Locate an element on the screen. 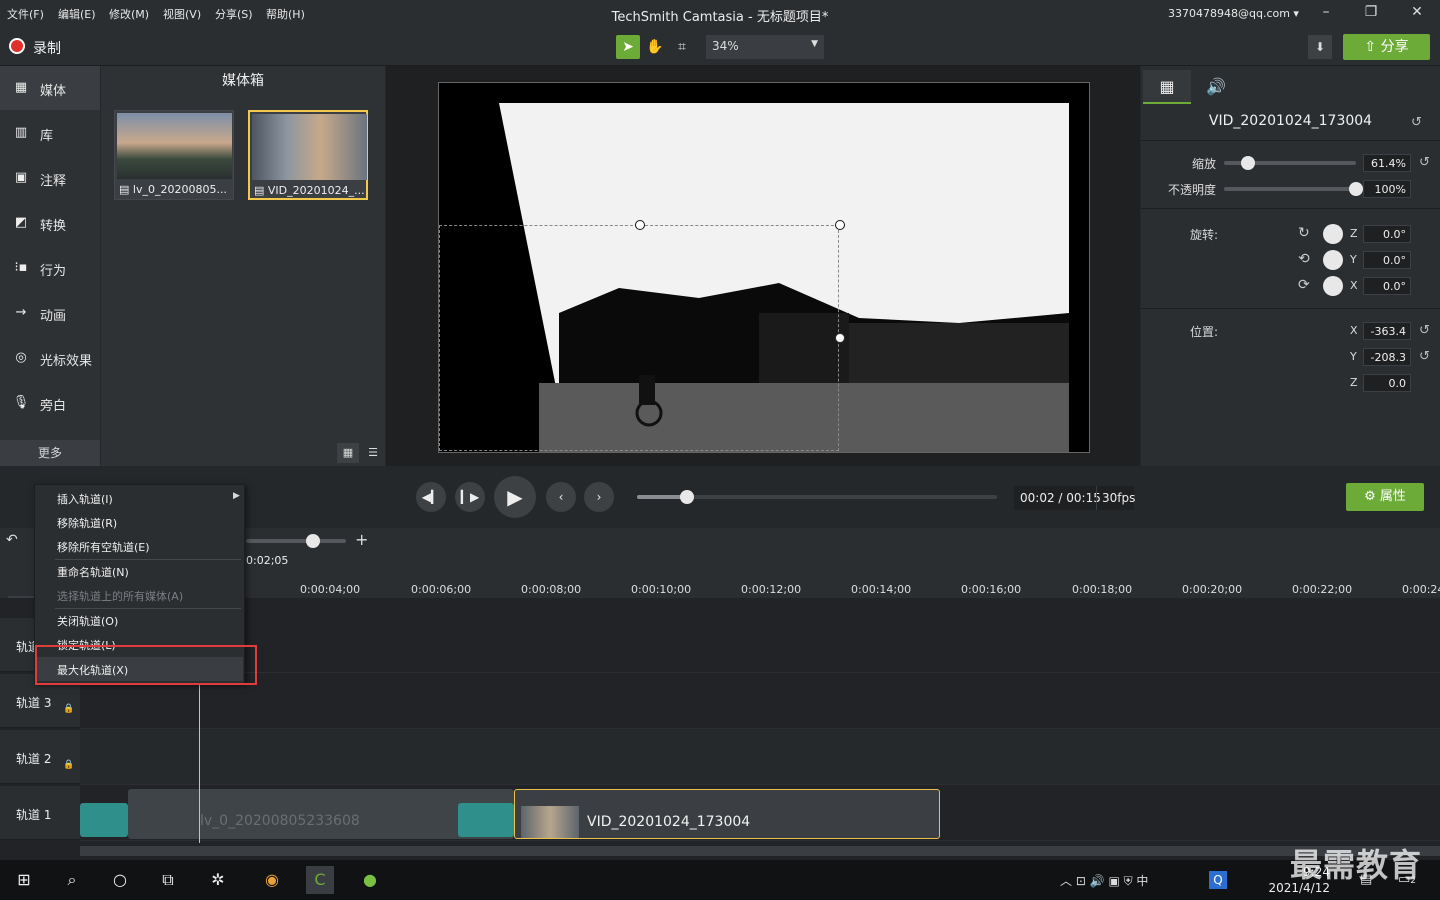 The image size is (1440, 900). account-menu: 3370478948@qq.com ▾ is located at coordinates (1233, 13).